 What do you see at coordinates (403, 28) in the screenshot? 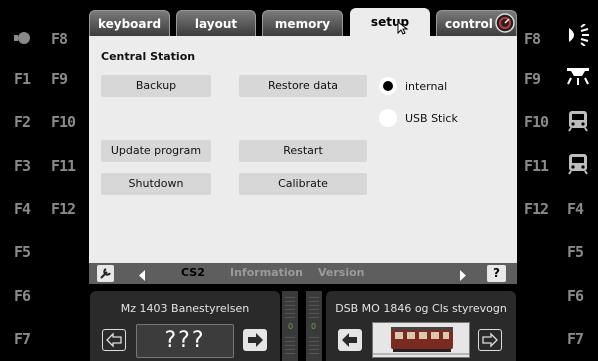
I see `mouse-cursor-icon` at bounding box center [403, 28].